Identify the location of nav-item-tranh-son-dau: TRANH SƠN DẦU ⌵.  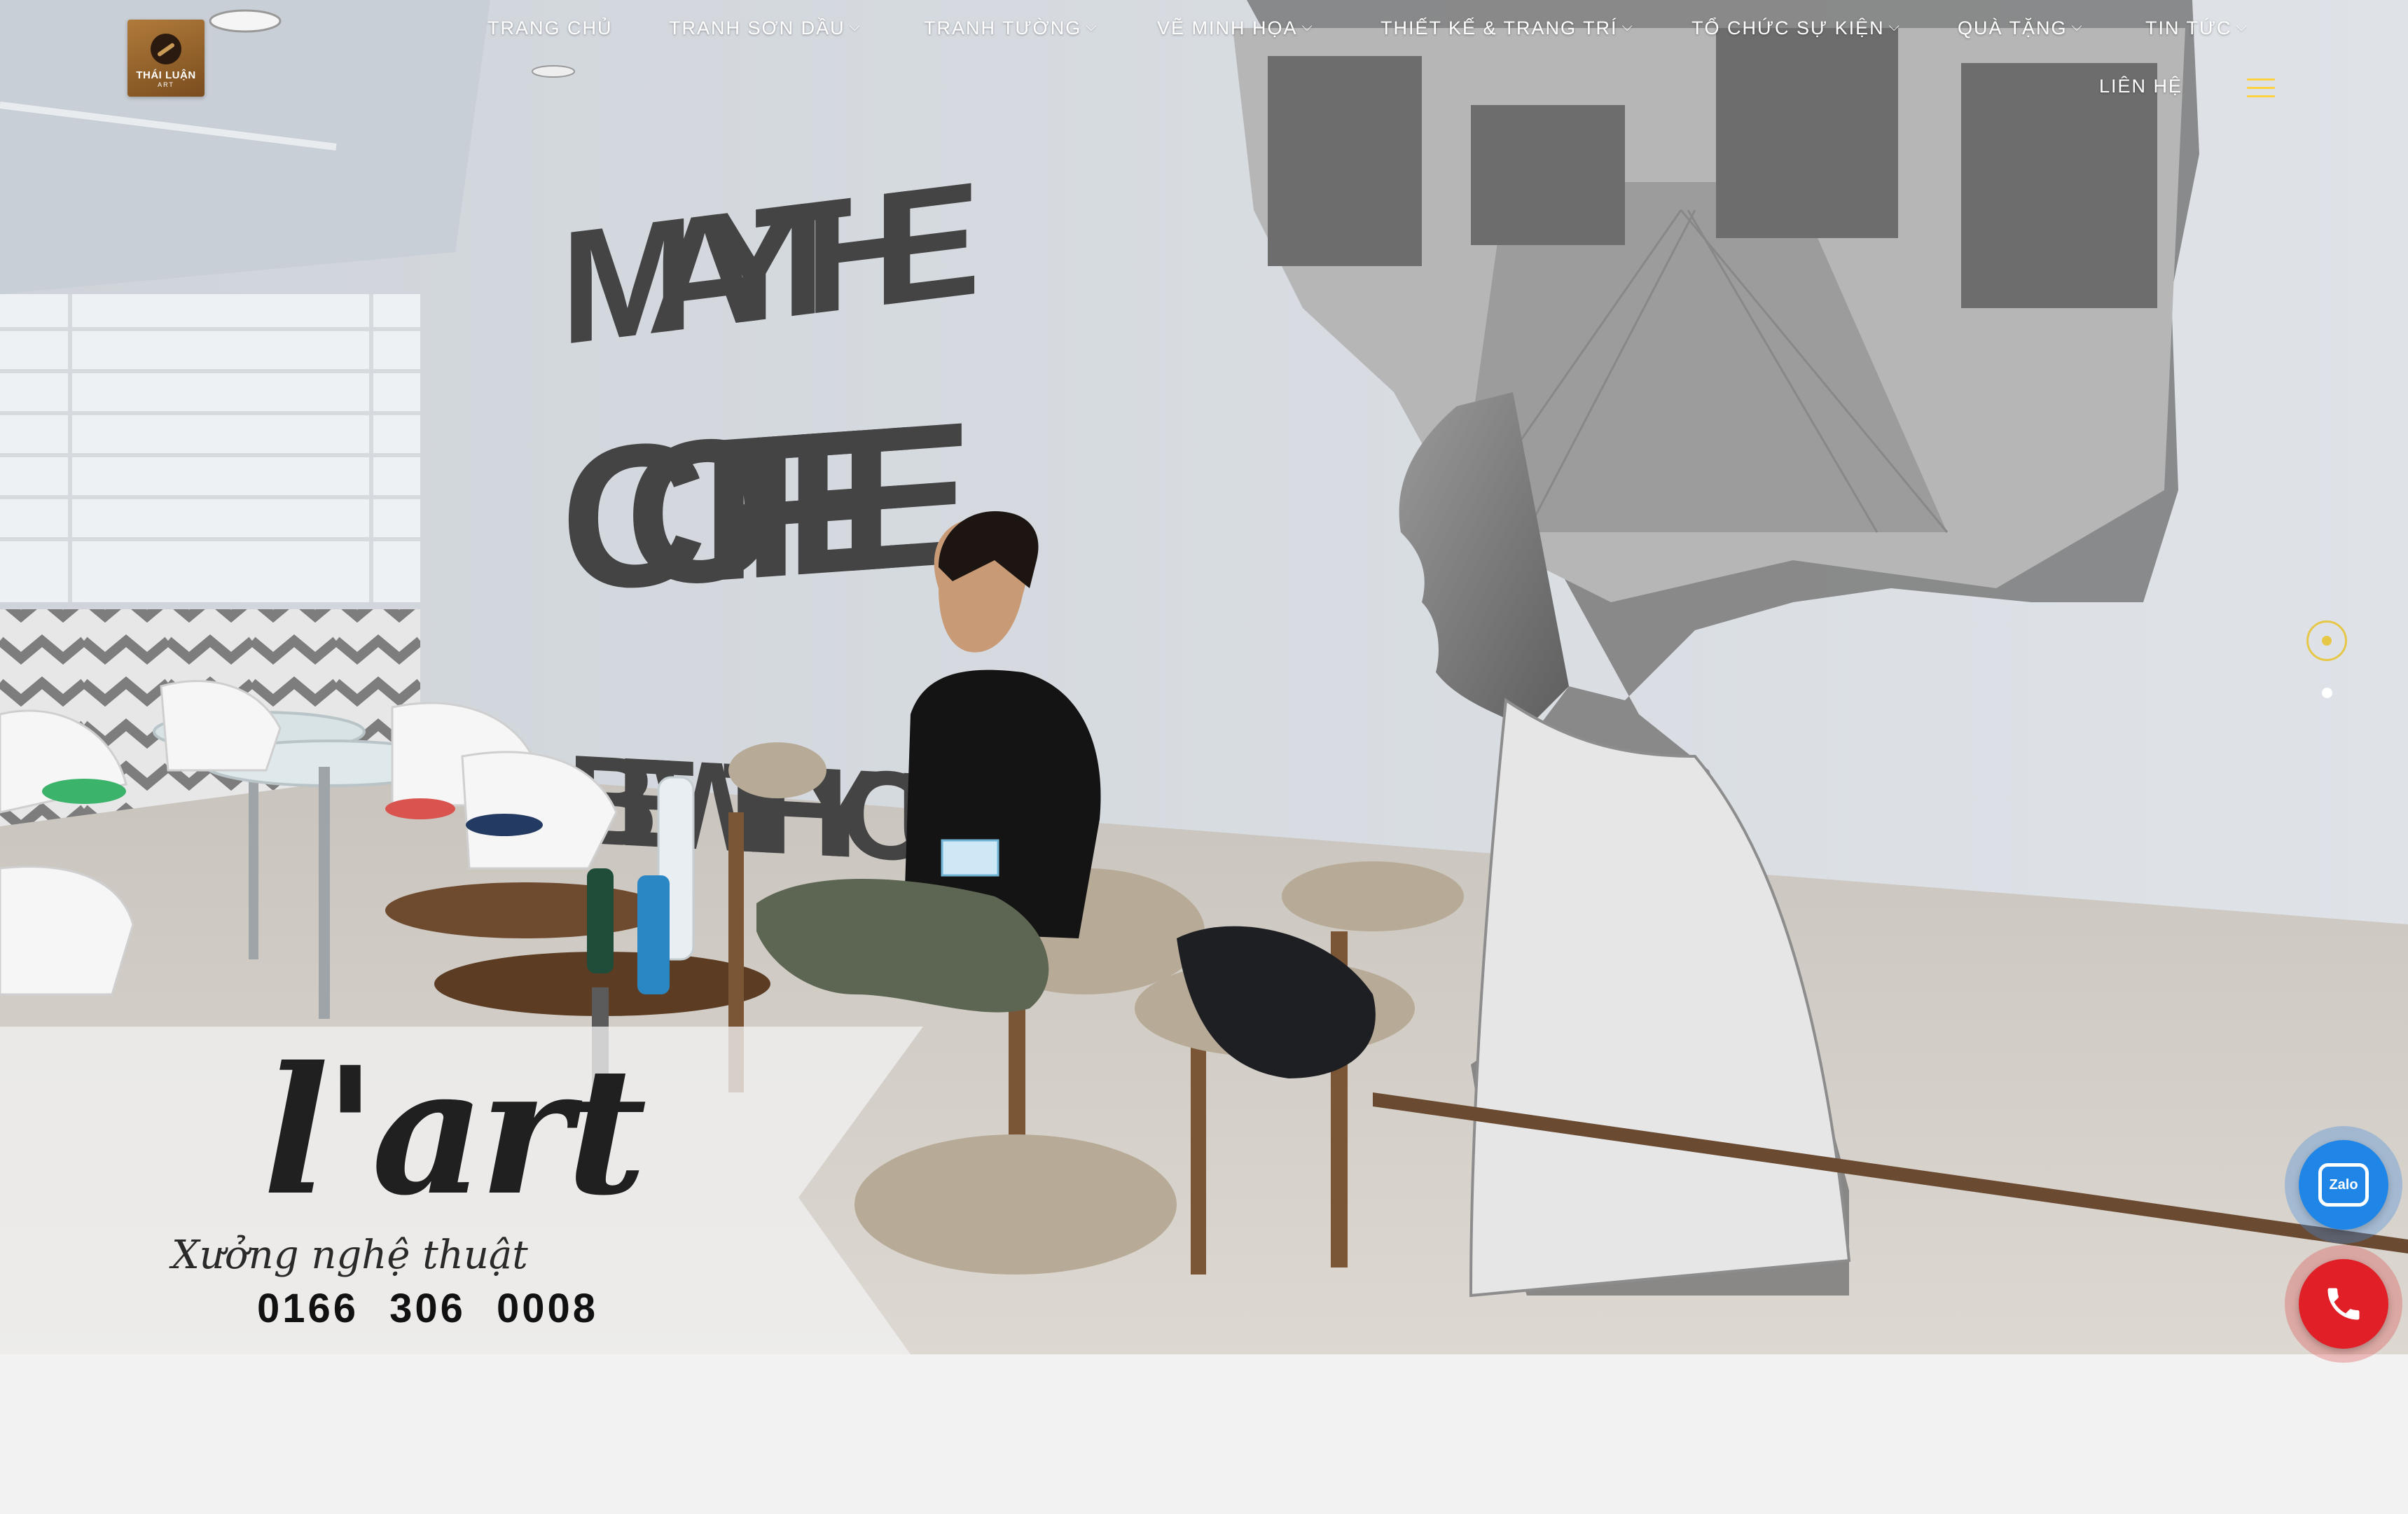
(765, 28).